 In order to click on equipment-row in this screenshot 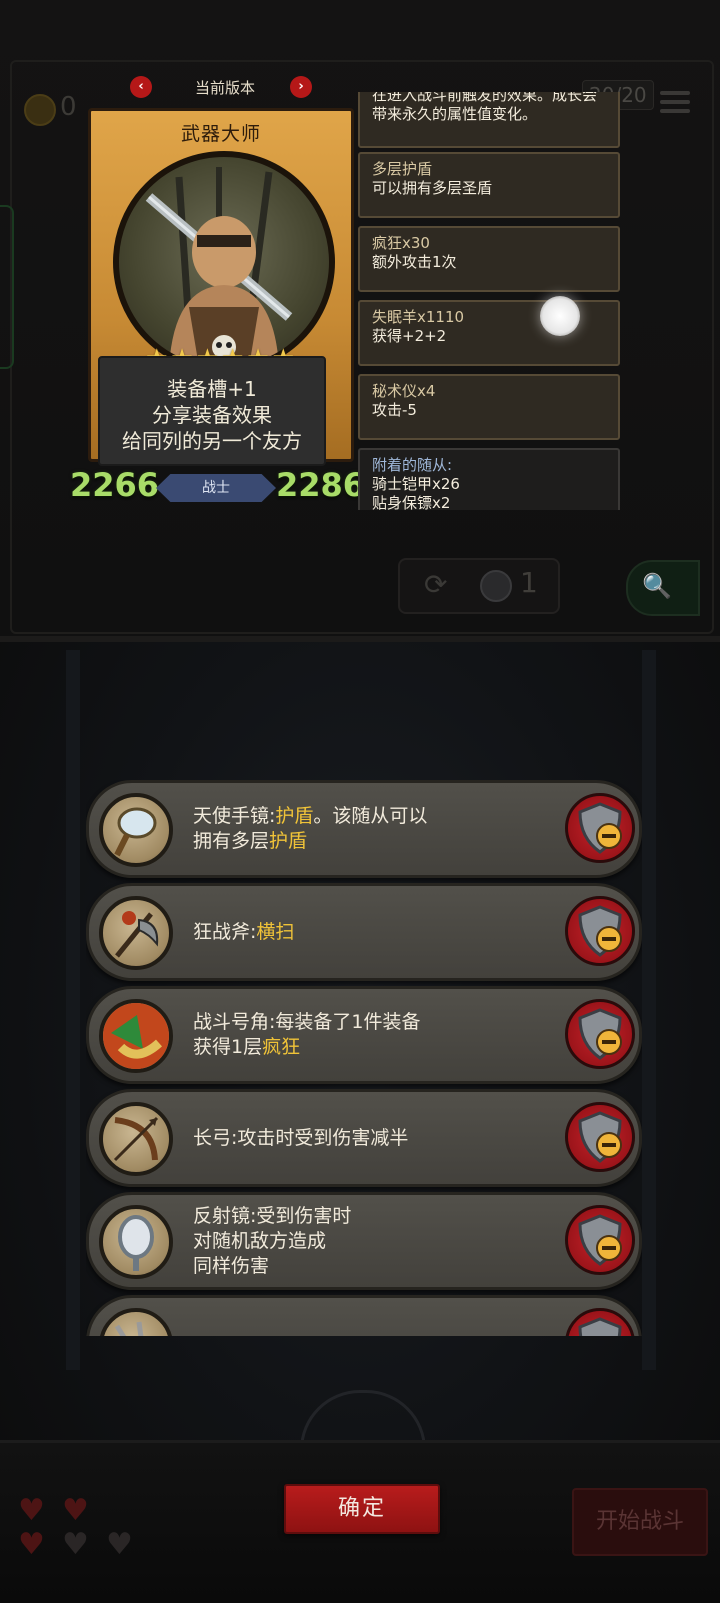, I will do `click(364, 1315)`.